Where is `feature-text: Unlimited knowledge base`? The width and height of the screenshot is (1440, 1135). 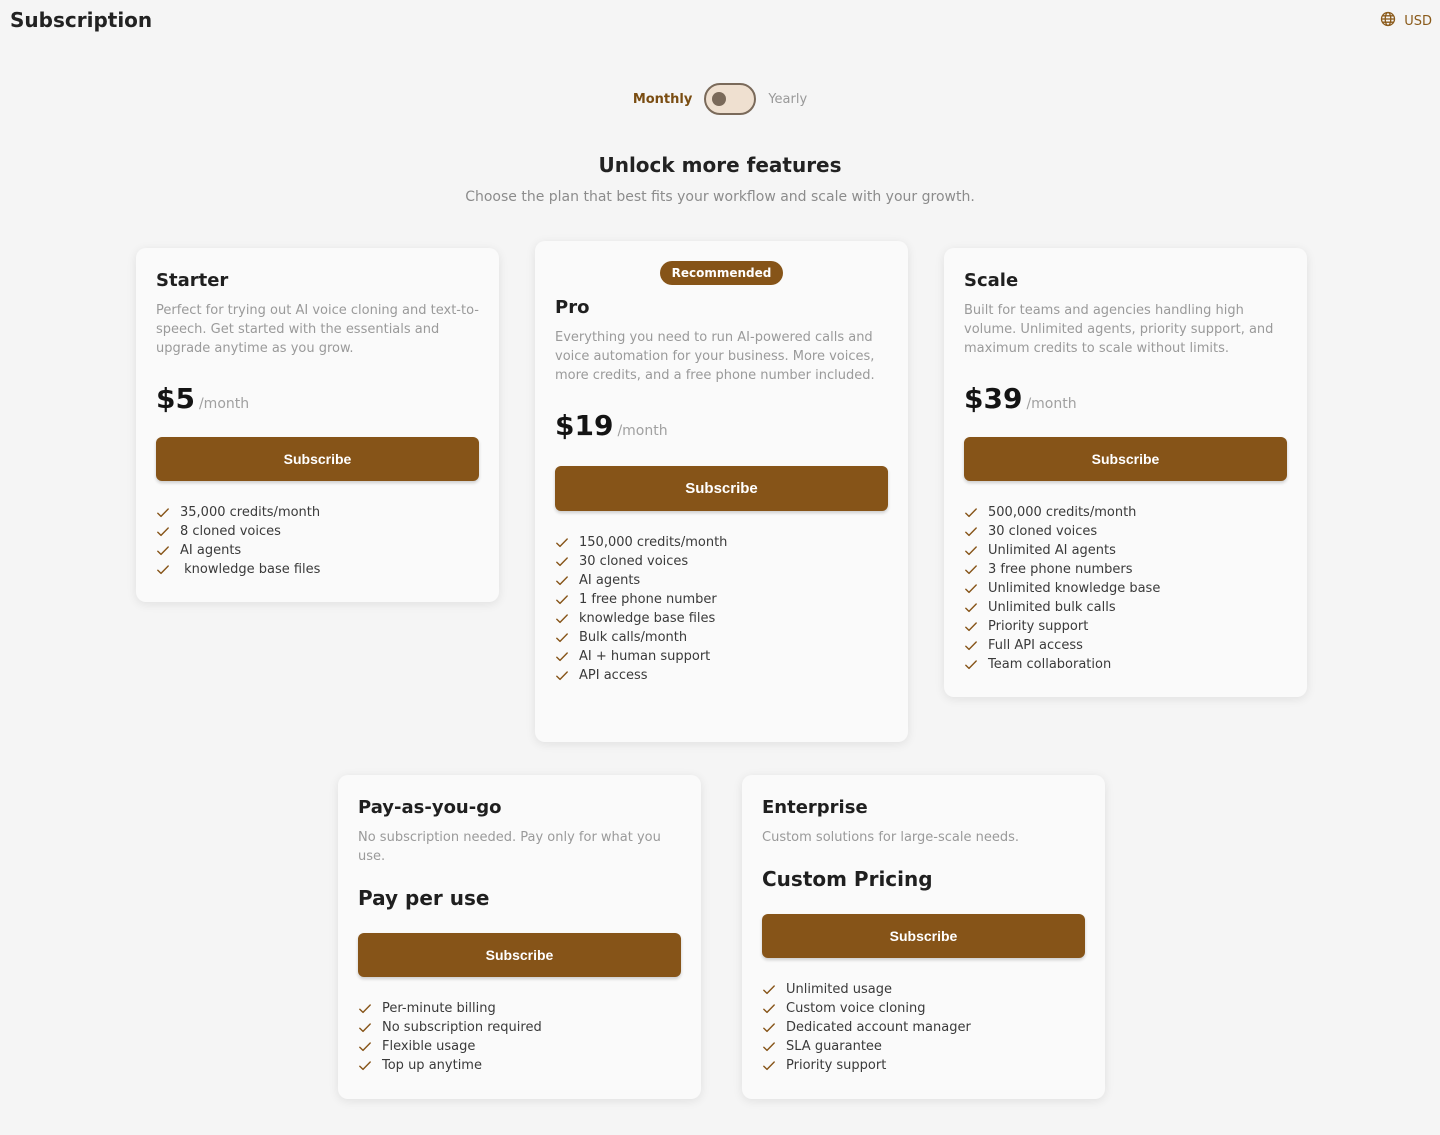
feature-text: Unlimited knowledge base is located at coordinates (1074, 588).